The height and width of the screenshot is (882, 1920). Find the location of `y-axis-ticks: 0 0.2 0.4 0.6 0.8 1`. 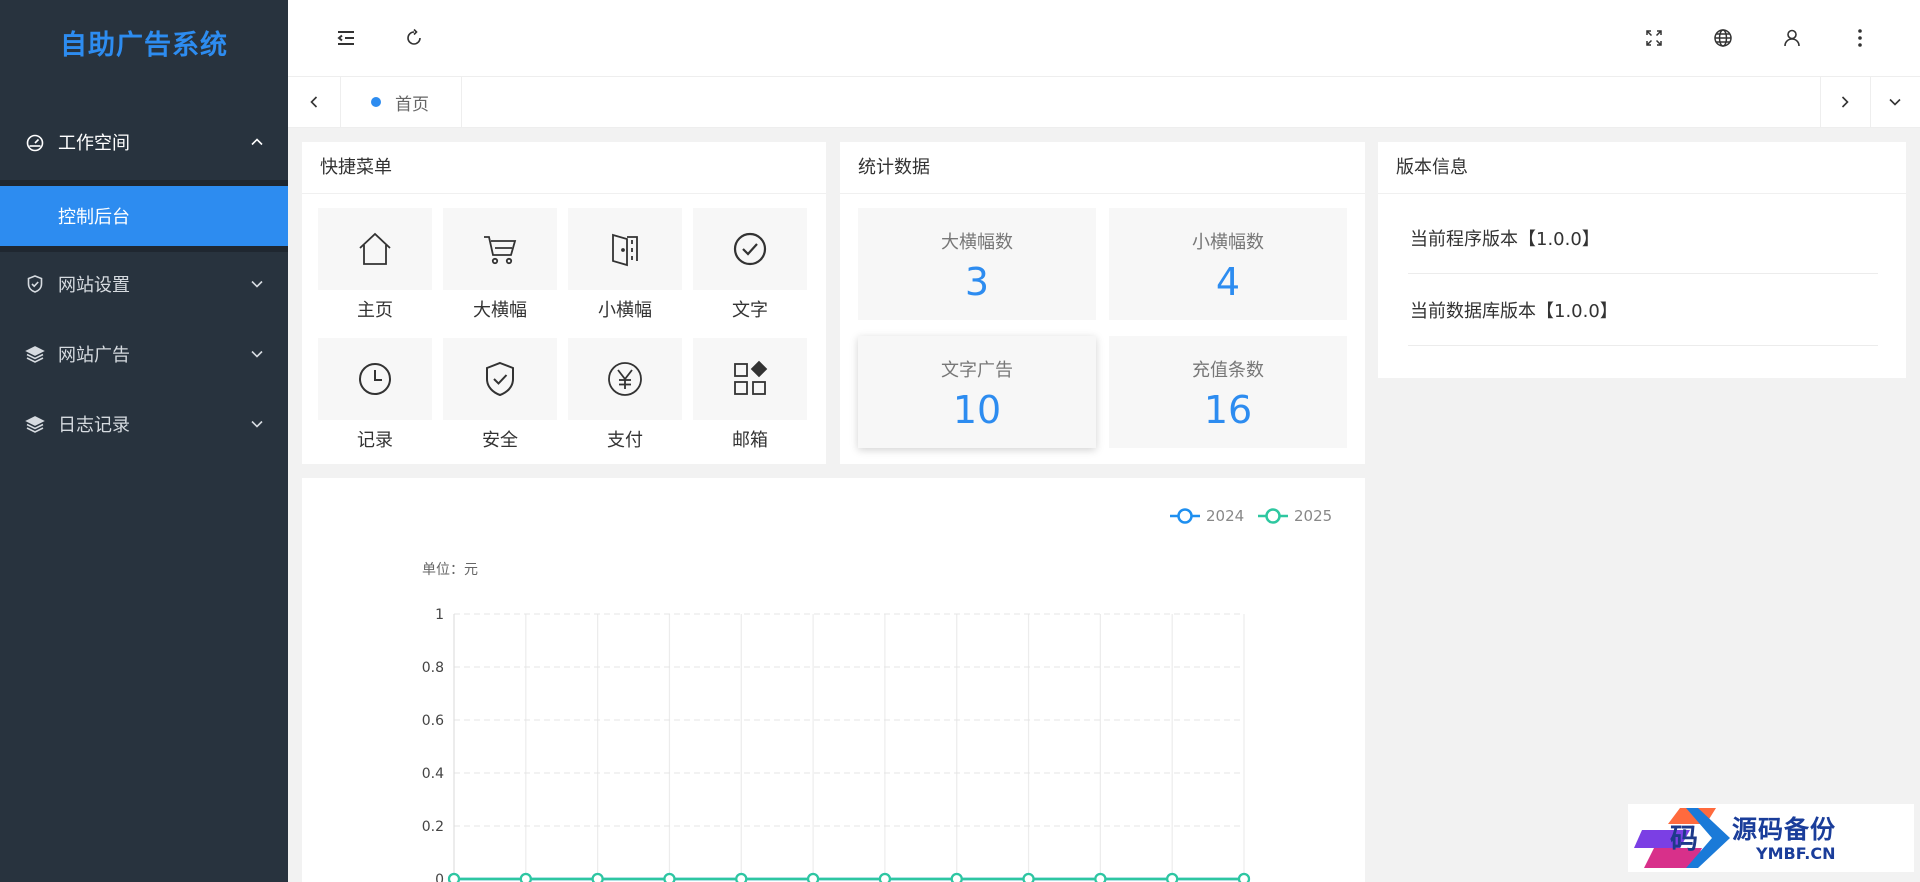

y-axis-ticks: 0 0.2 0.4 0.6 0.8 1 is located at coordinates (433, 744).